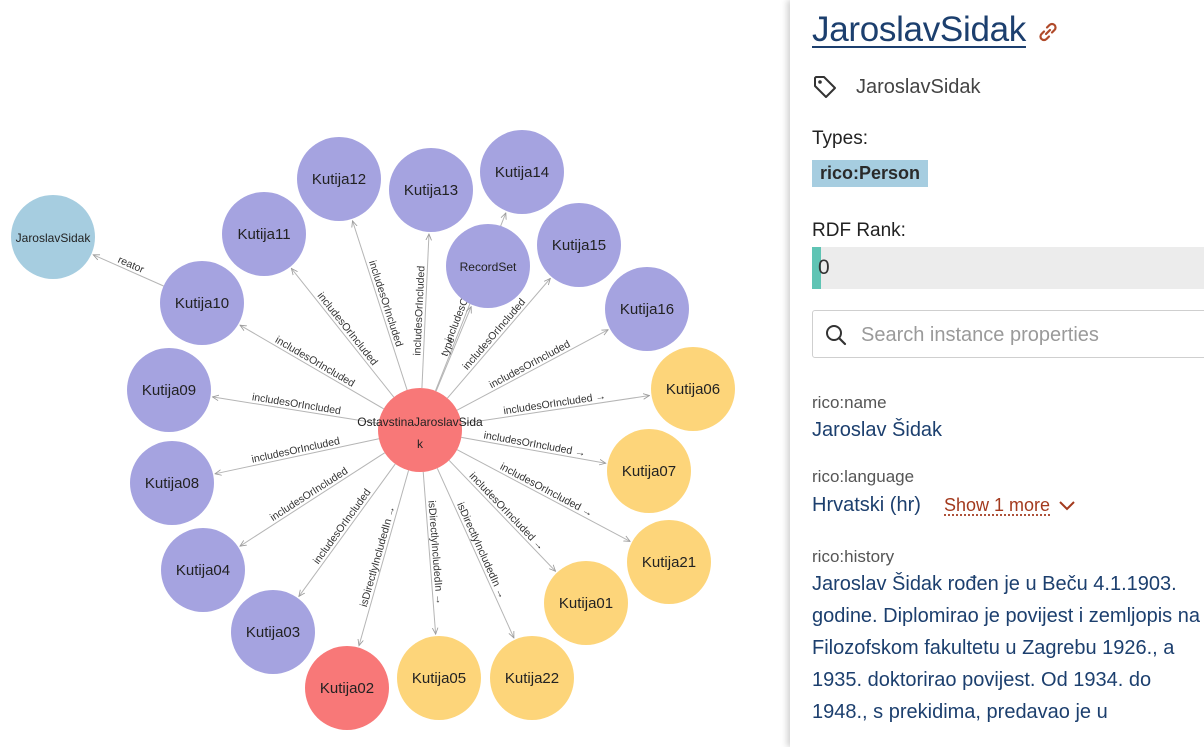  What do you see at coordinates (877, 430) in the screenshot?
I see `property-value-name: Jaroslav Šidak` at bounding box center [877, 430].